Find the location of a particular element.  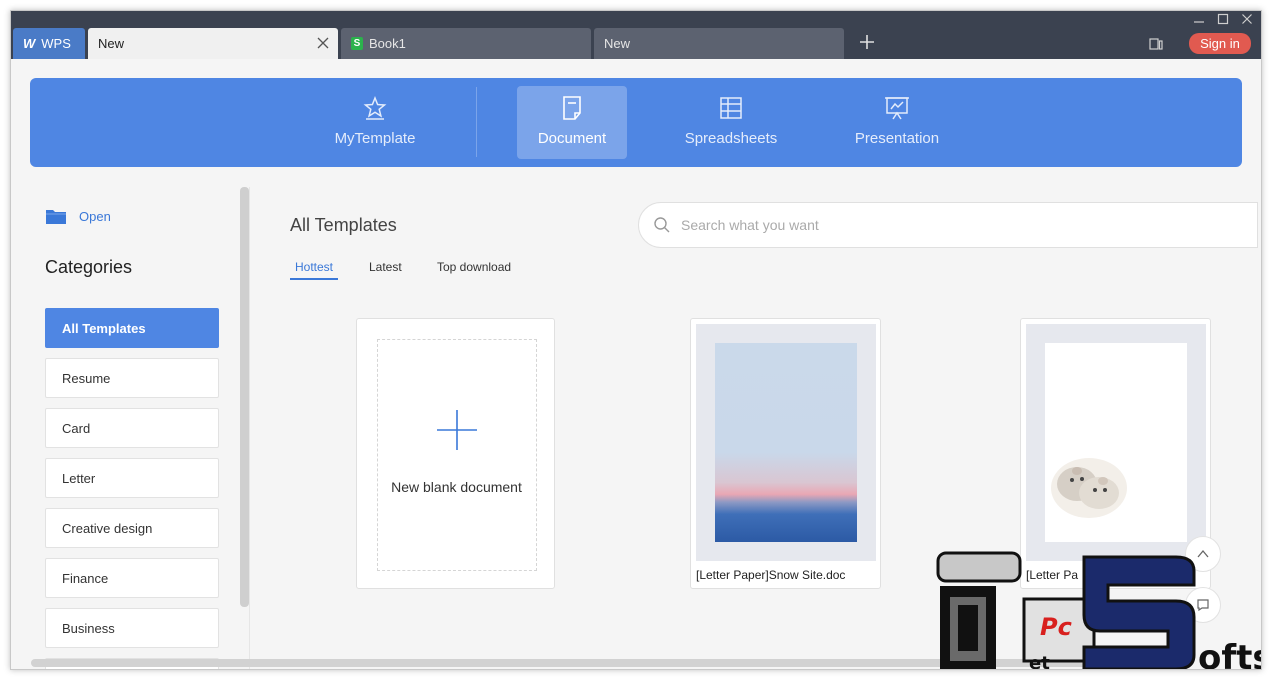

template-card: [Letter Pacx is located at coordinates (1115, 453).